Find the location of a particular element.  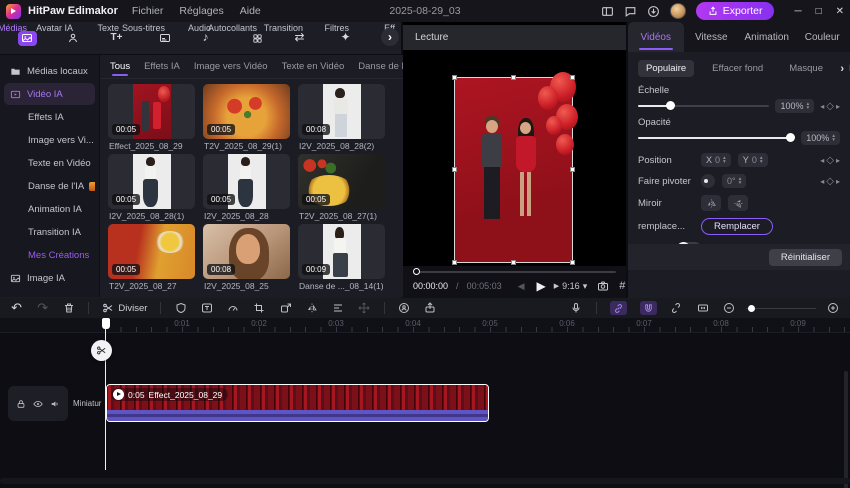

microphone-icon is located at coordinates (576, 308).